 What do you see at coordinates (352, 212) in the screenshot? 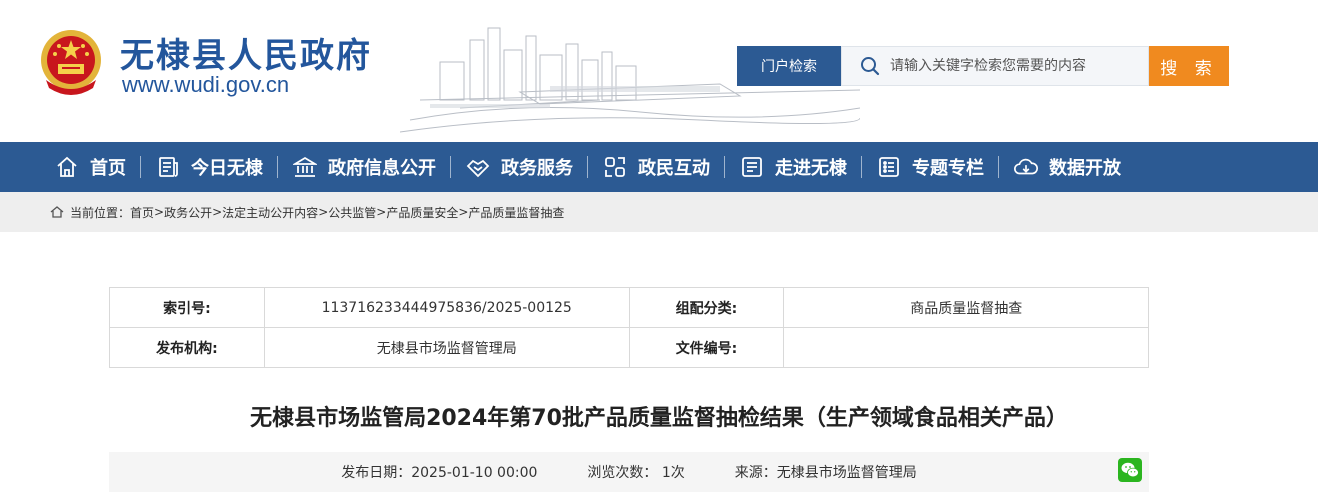
I see `breadcrumb-item: 公共监管` at bounding box center [352, 212].